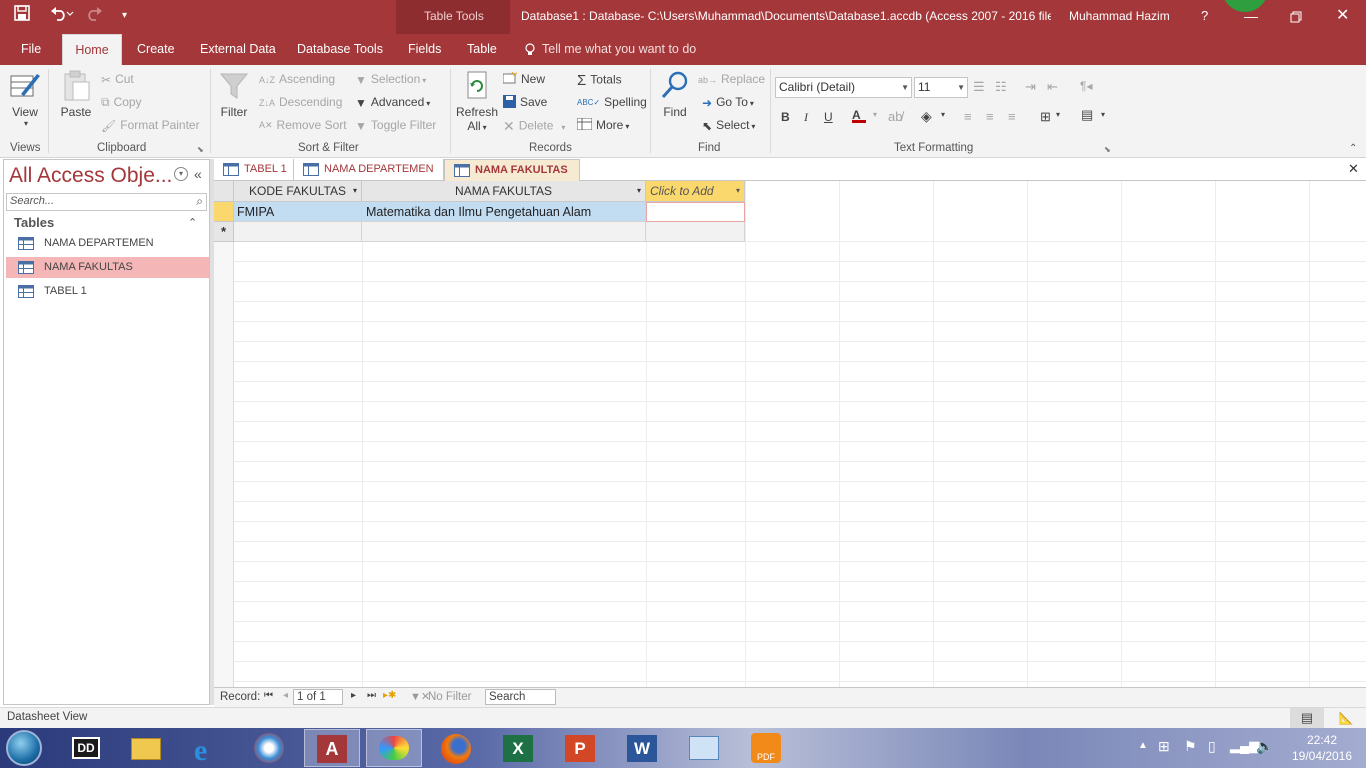 This screenshot has width=1366, height=781. What do you see at coordinates (285, 695) in the screenshot?
I see `previous-record-icon: ◂` at bounding box center [285, 695].